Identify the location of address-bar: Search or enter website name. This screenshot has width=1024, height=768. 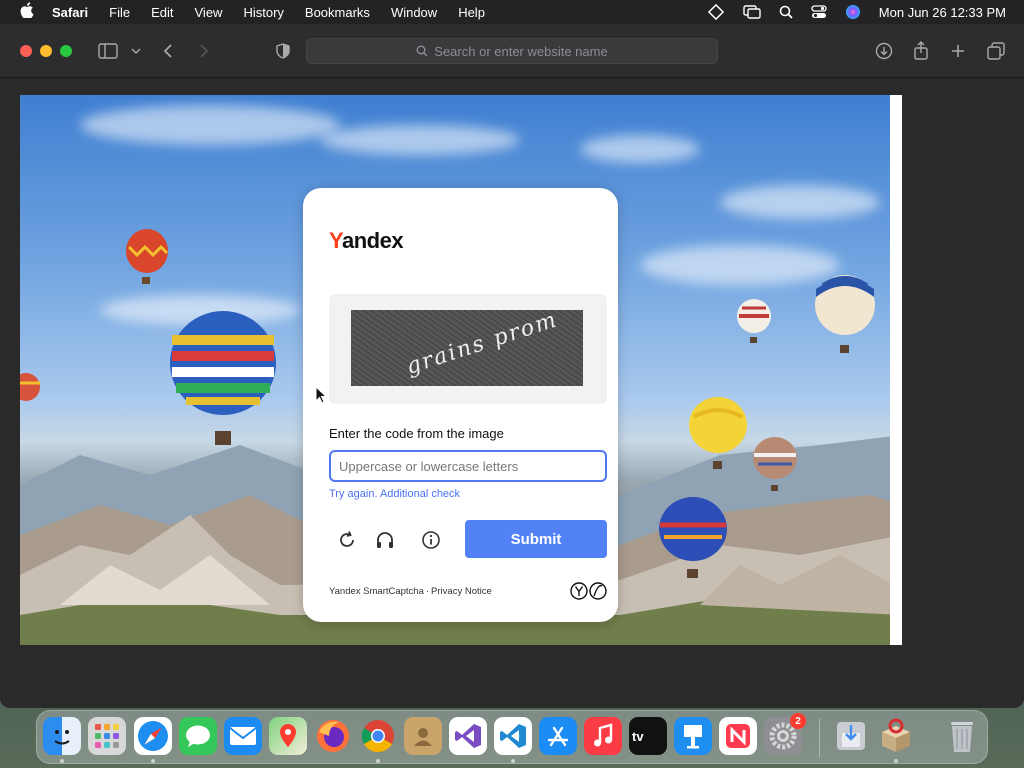
(512, 51).